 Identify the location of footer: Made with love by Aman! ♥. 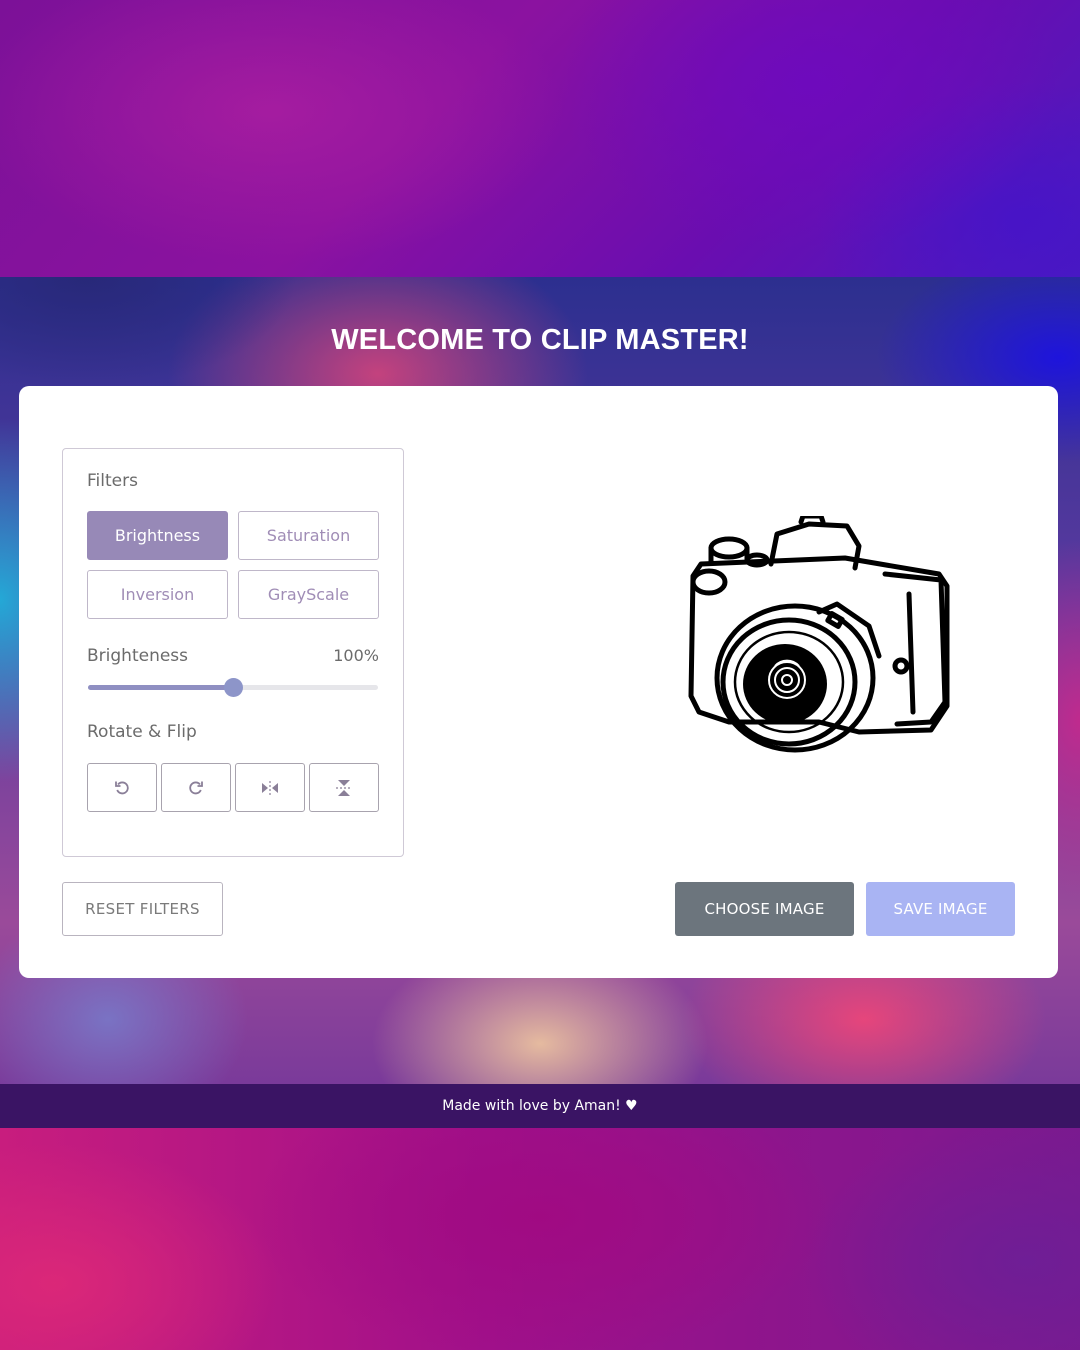
(540, 1106).